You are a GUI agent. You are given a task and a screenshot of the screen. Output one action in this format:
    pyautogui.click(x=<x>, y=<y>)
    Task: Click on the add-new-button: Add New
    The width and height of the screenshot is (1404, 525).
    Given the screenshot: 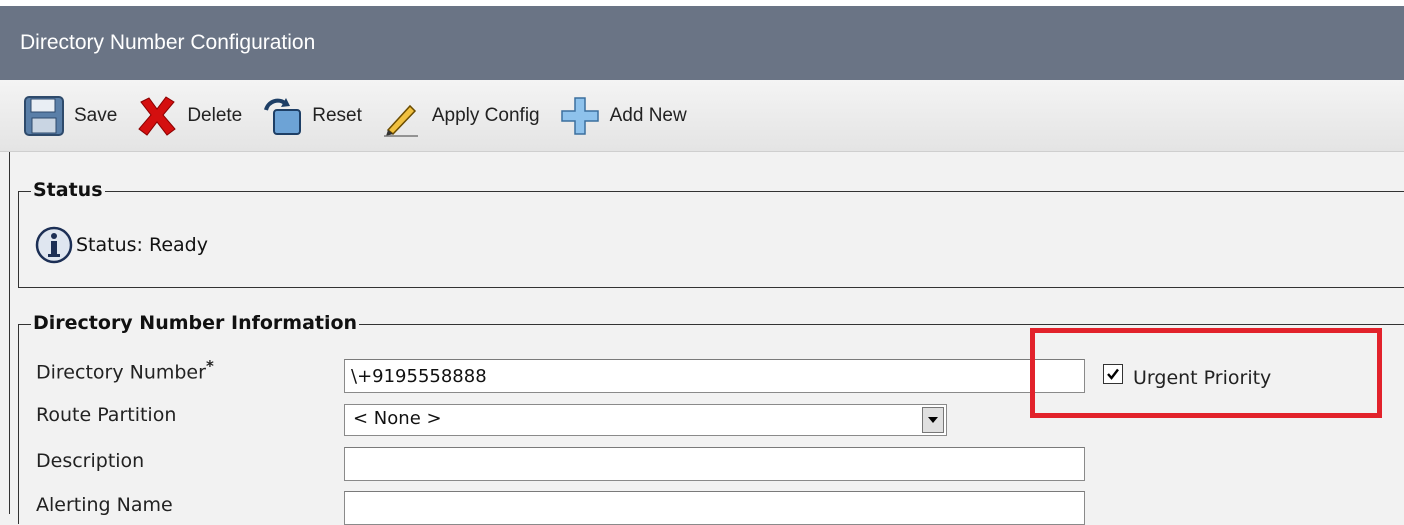 What is the action you would take?
    pyautogui.click(x=622, y=116)
    